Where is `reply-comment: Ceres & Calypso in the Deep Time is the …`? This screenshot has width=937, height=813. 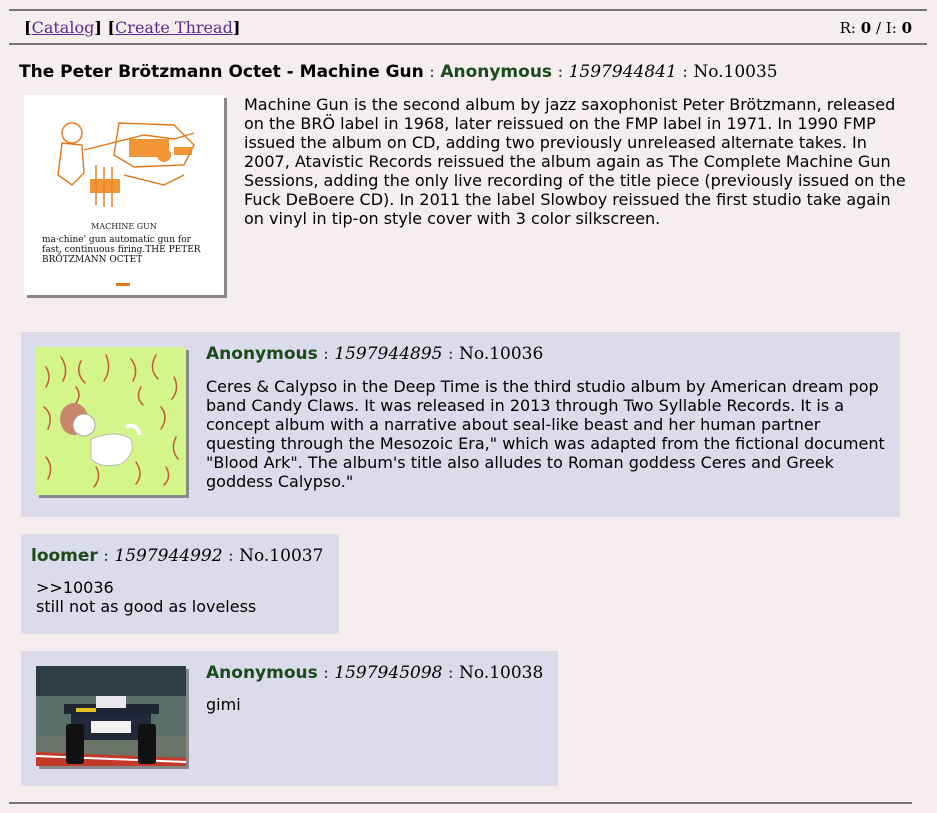 reply-comment: Ceres & Calypso in the Deep Time is the … is located at coordinates (545, 434).